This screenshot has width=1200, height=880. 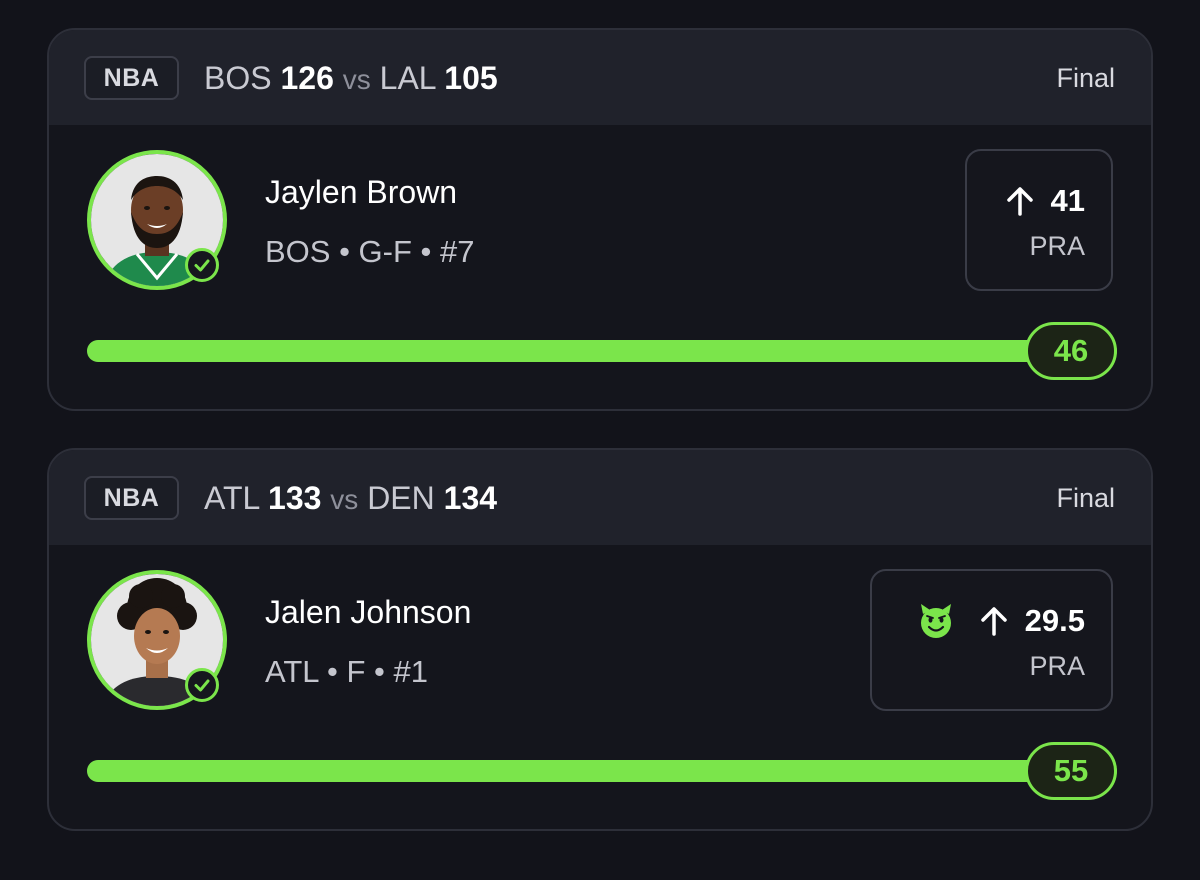 What do you see at coordinates (1071, 771) in the screenshot?
I see `result-value-pill: 55` at bounding box center [1071, 771].